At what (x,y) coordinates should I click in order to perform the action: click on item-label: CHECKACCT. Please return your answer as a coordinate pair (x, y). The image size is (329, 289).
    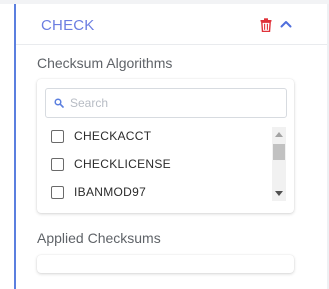
    Looking at the image, I should click on (113, 136).